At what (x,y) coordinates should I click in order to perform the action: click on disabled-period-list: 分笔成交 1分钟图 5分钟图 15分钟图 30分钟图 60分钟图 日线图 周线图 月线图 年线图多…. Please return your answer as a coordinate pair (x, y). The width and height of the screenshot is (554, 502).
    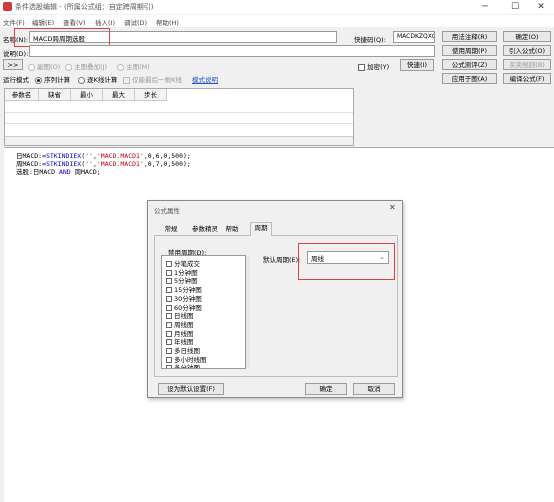
    Looking at the image, I should click on (203, 312).